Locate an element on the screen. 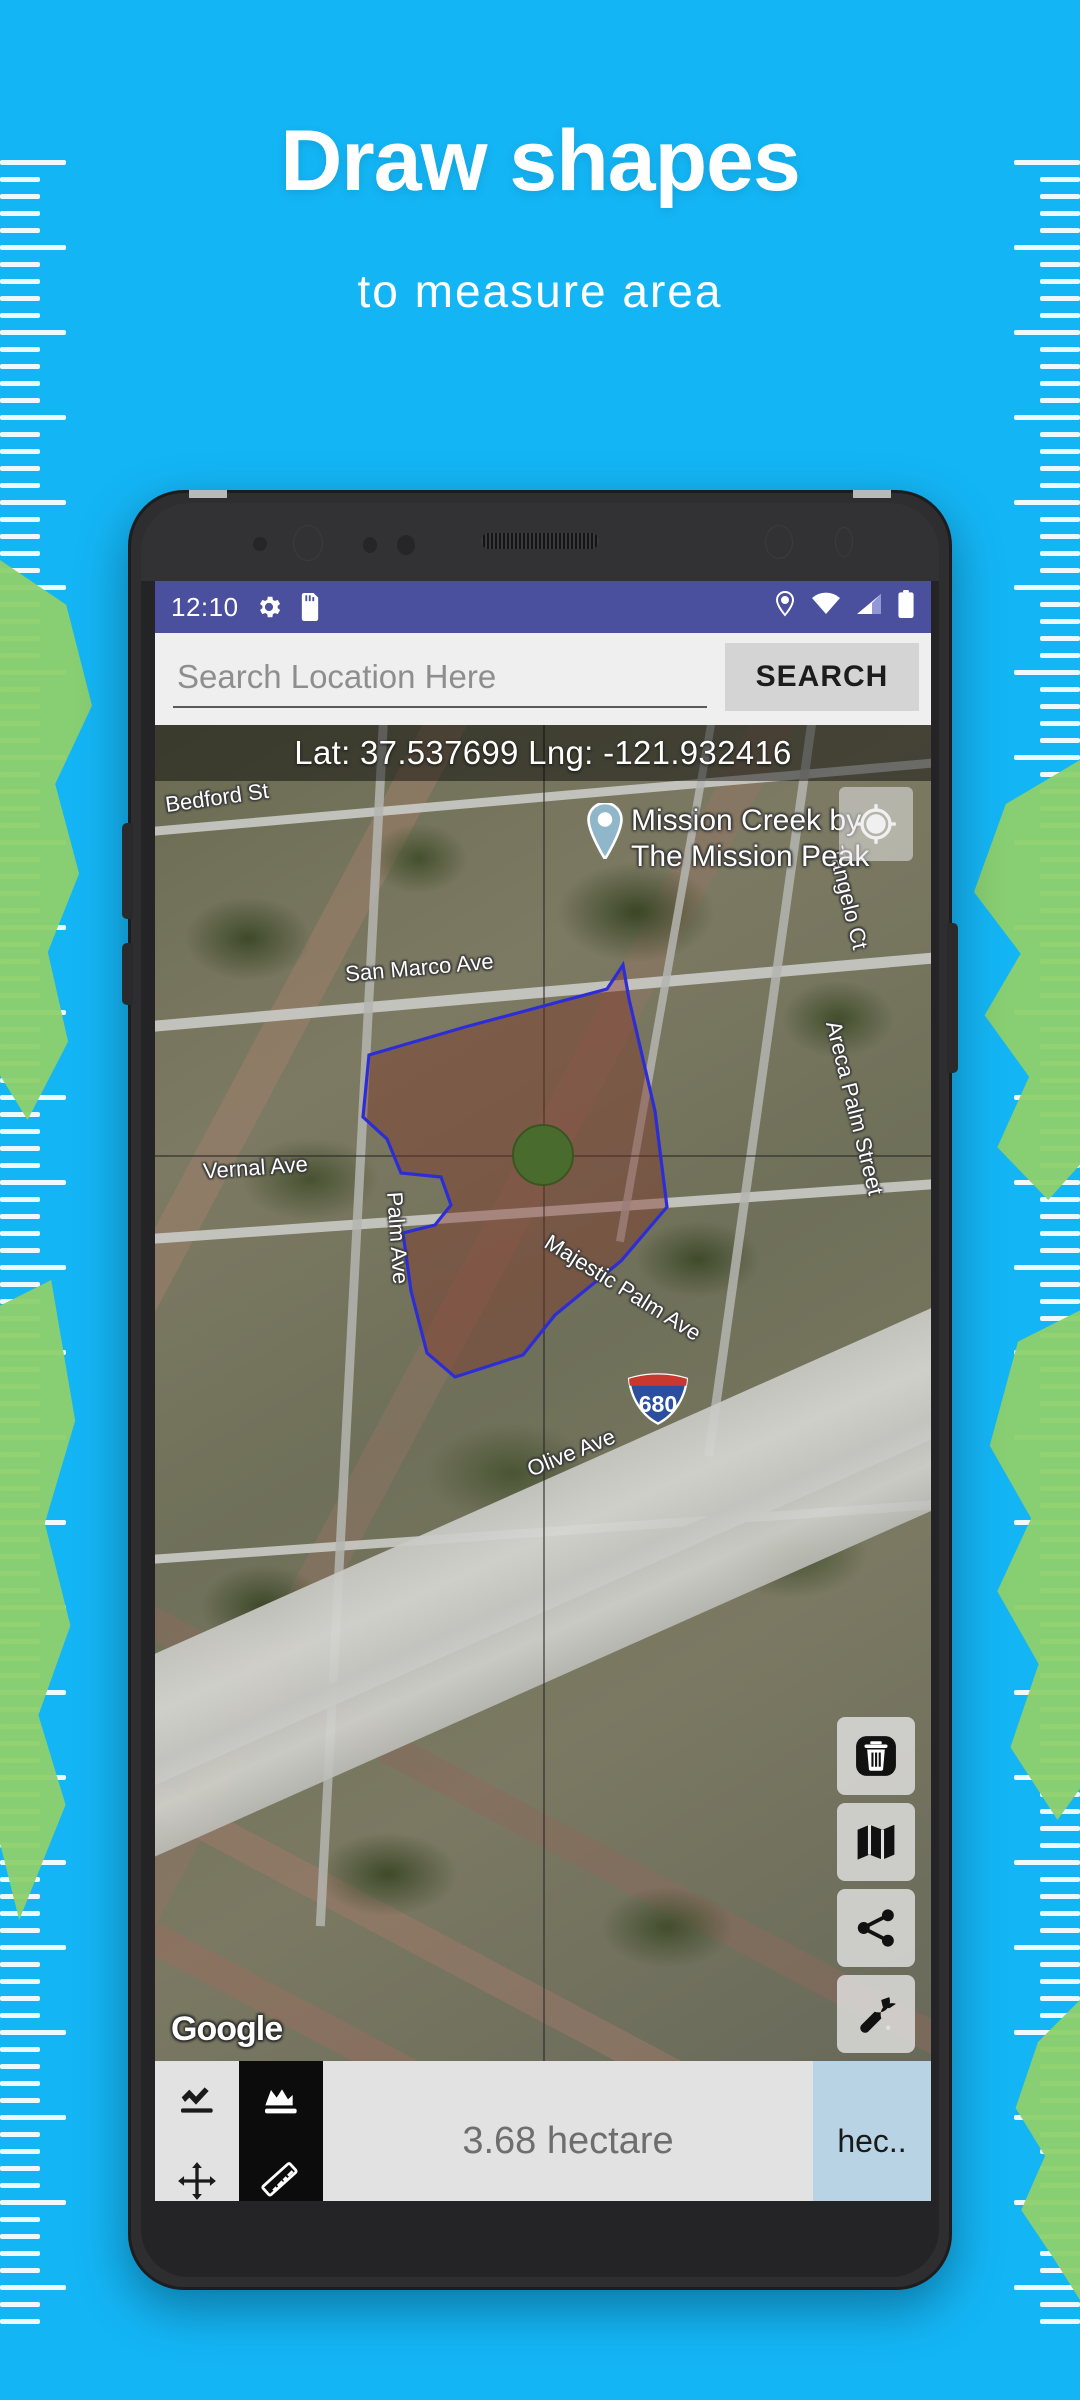 This screenshot has height=2400, width=1080. map-action-rail is located at coordinates (876, 1885).